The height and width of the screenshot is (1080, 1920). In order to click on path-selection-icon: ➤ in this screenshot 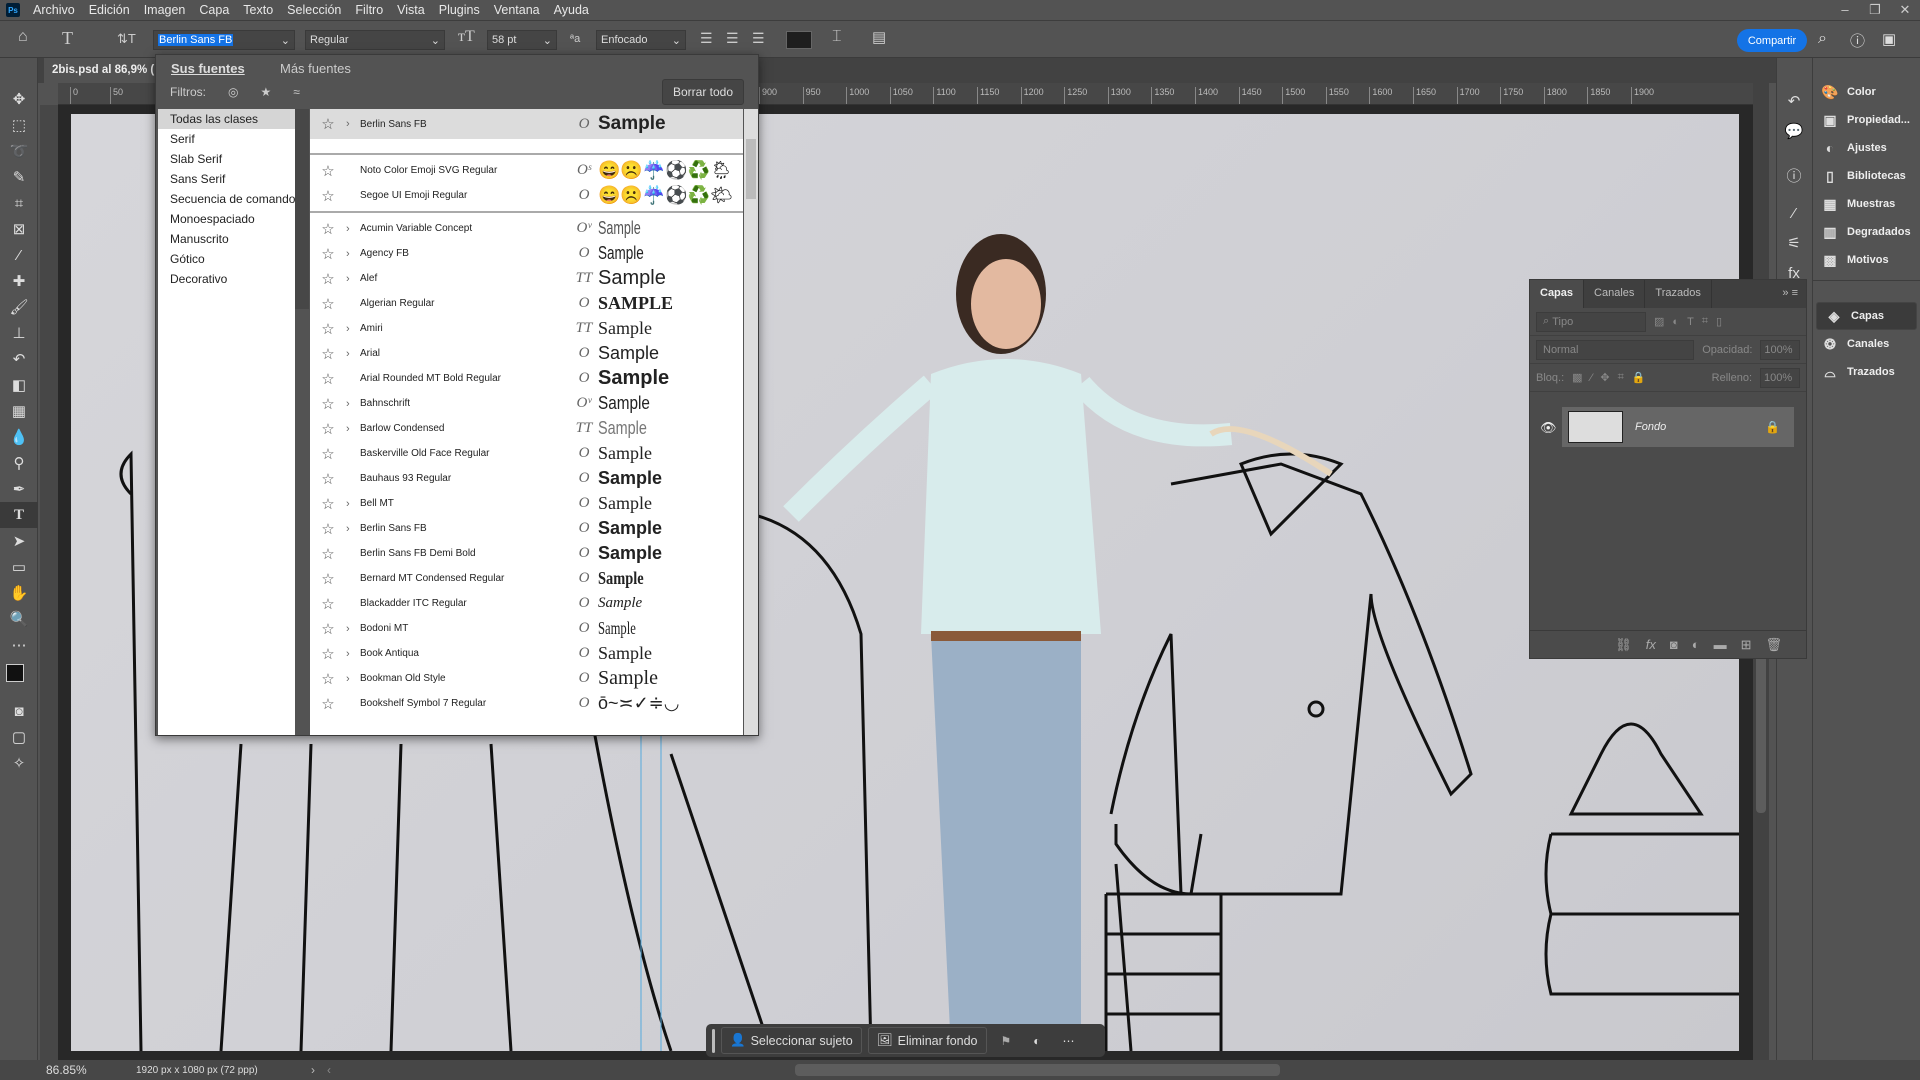, I will do `click(19, 541)`.